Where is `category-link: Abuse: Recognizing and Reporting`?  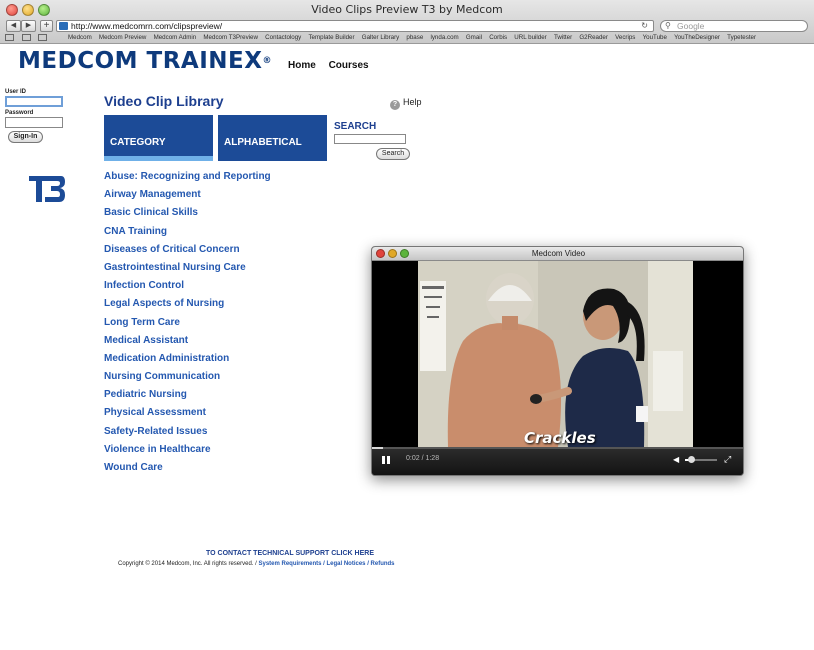 category-link: Abuse: Recognizing and Reporting is located at coordinates (187, 180).